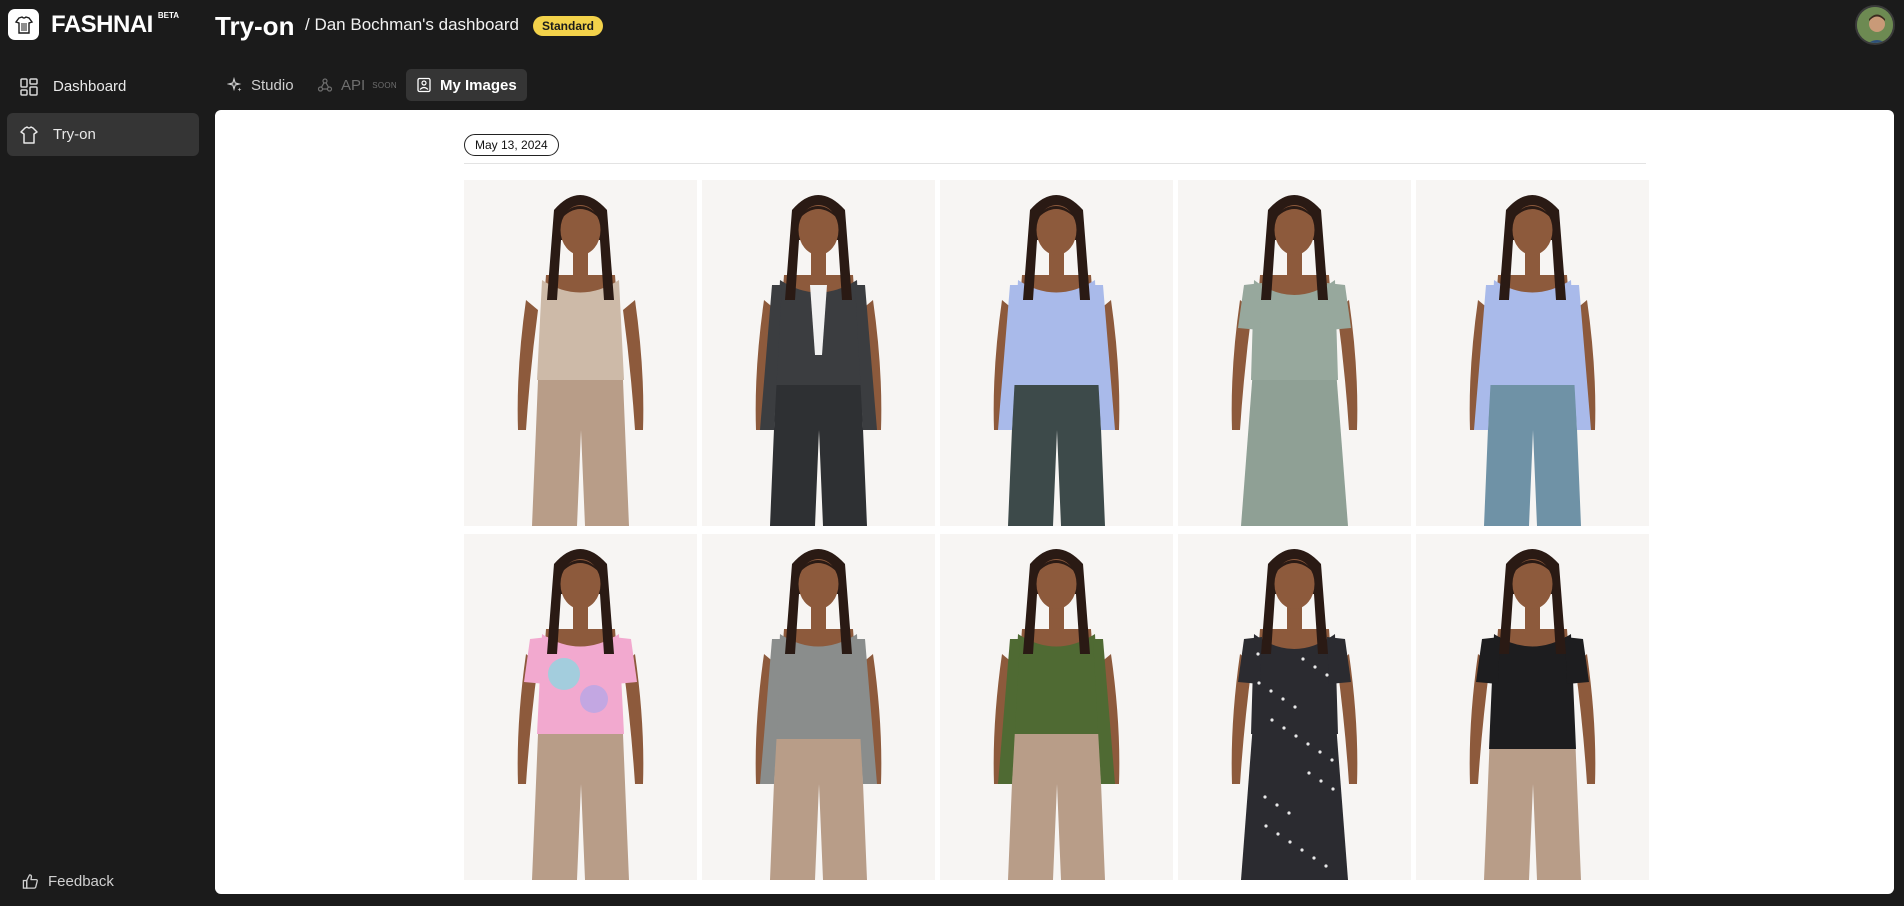 The height and width of the screenshot is (906, 1904). Describe the element at coordinates (511, 145) in the screenshot. I see `date-group-chip: May 13, 2024` at that location.